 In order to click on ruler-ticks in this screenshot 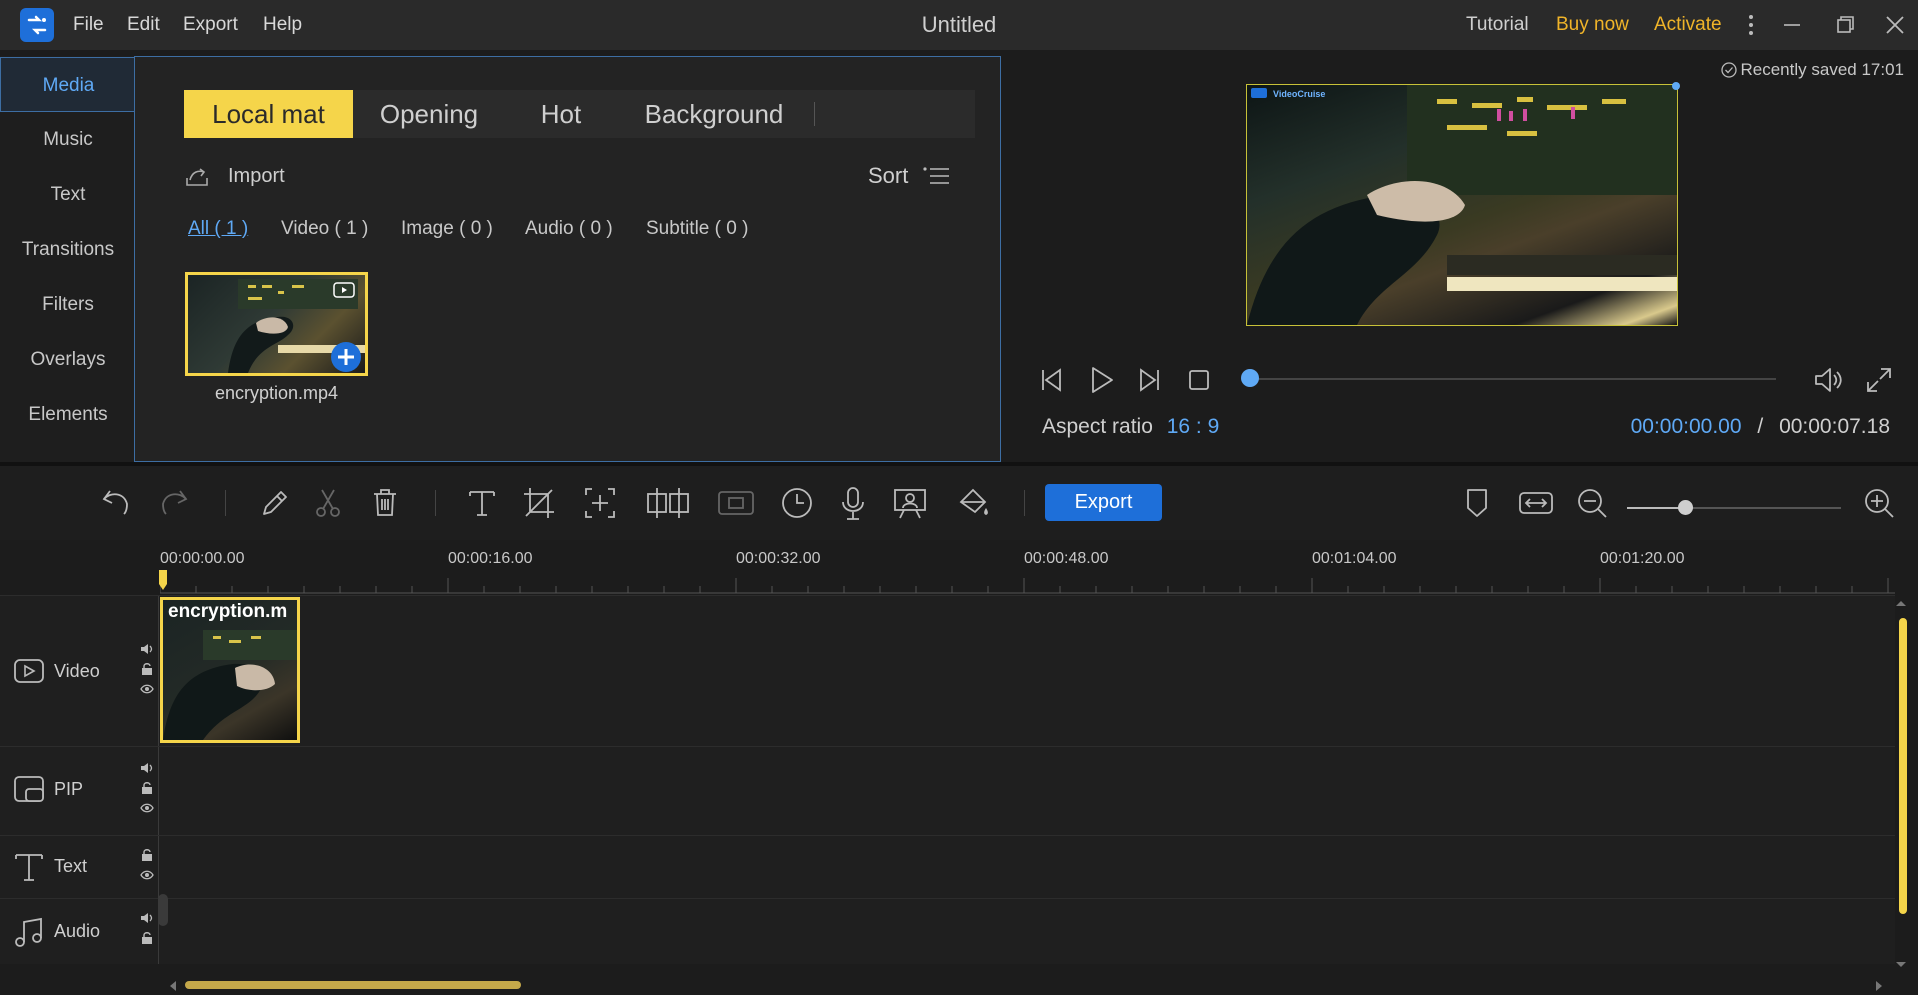, I will do `click(1027, 586)`.